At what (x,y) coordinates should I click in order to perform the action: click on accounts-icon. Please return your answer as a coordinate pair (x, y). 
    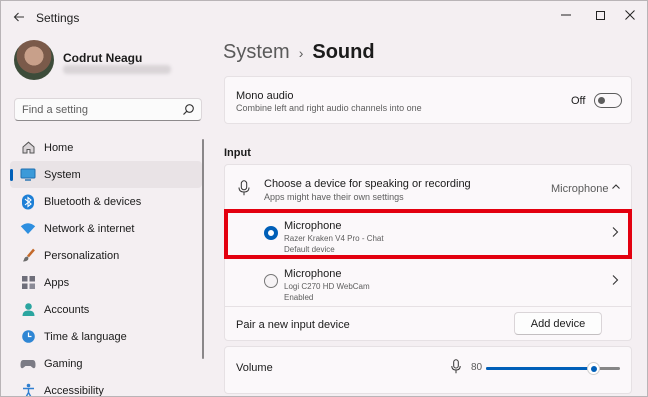
    Looking at the image, I should click on (28, 310).